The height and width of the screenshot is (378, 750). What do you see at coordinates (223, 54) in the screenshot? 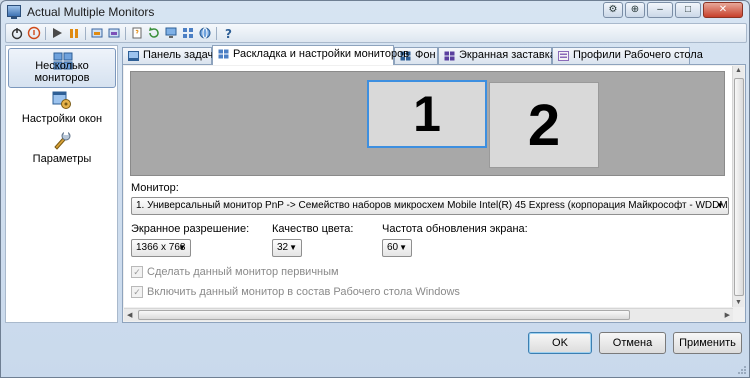
I see `layout-icon` at bounding box center [223, 54].